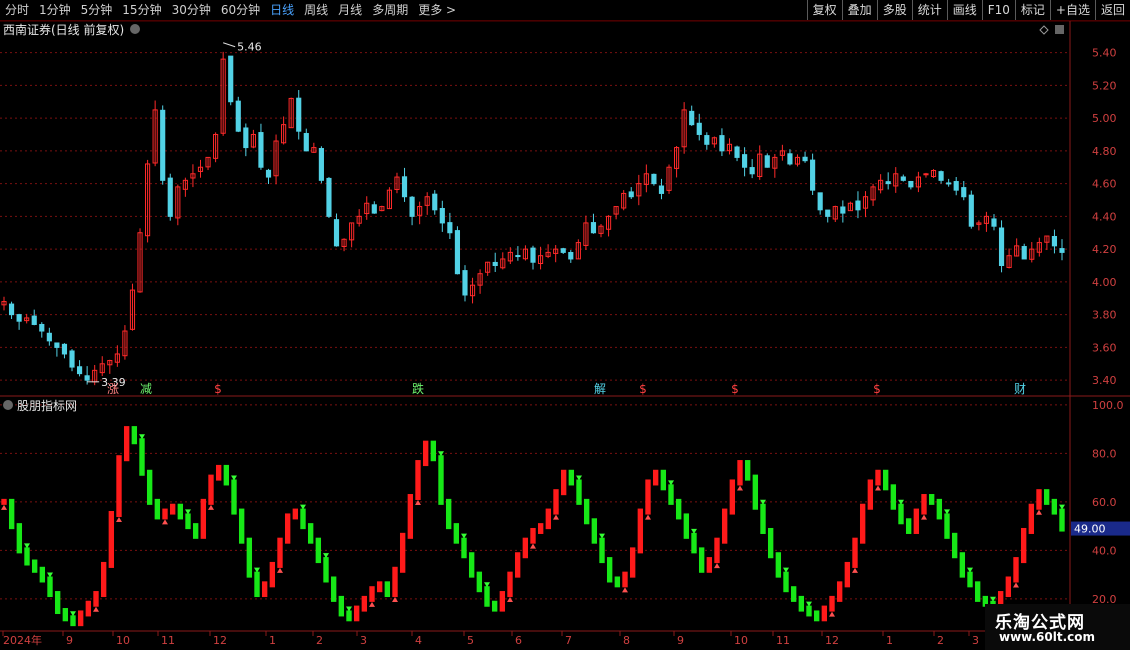 Image resolution: width=1130 pixels, height=650 pixels. What do you see at coordinates (218, 389) in the screenshot?
I see `signal-label-2: $` at bounding box center [218, 389].